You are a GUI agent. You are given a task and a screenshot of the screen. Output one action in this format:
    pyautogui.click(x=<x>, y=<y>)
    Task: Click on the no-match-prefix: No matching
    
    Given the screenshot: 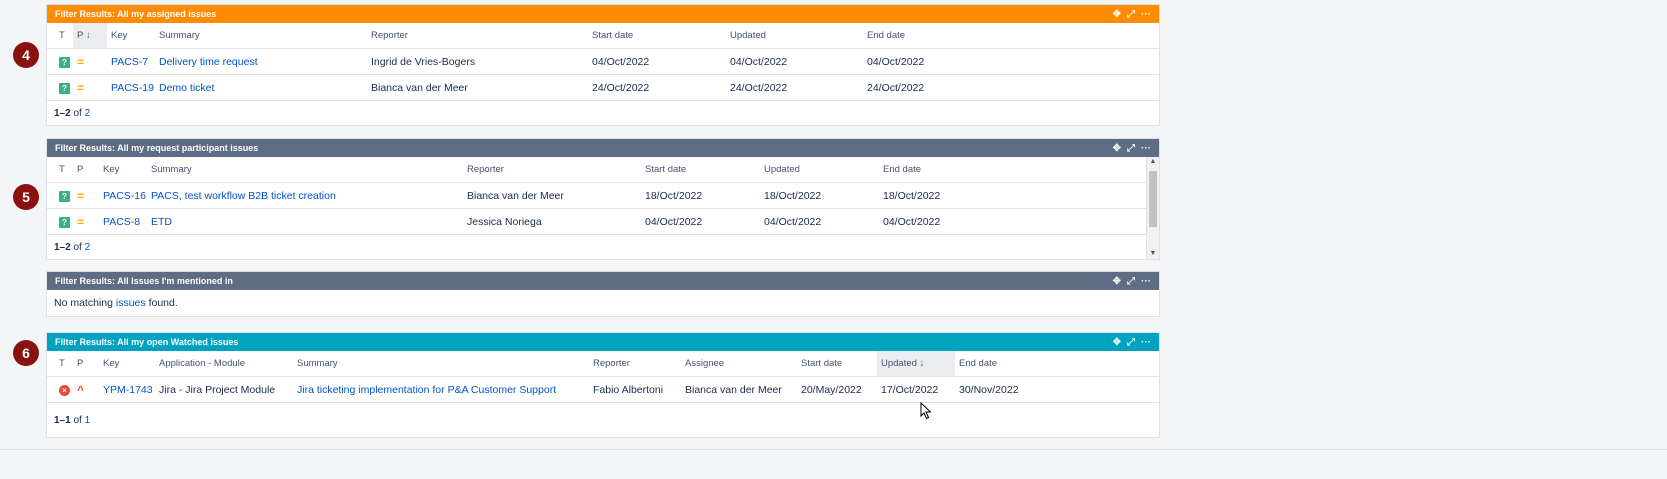 What is the action you would take?
    pyautogui.click(x=83, y=303)
    